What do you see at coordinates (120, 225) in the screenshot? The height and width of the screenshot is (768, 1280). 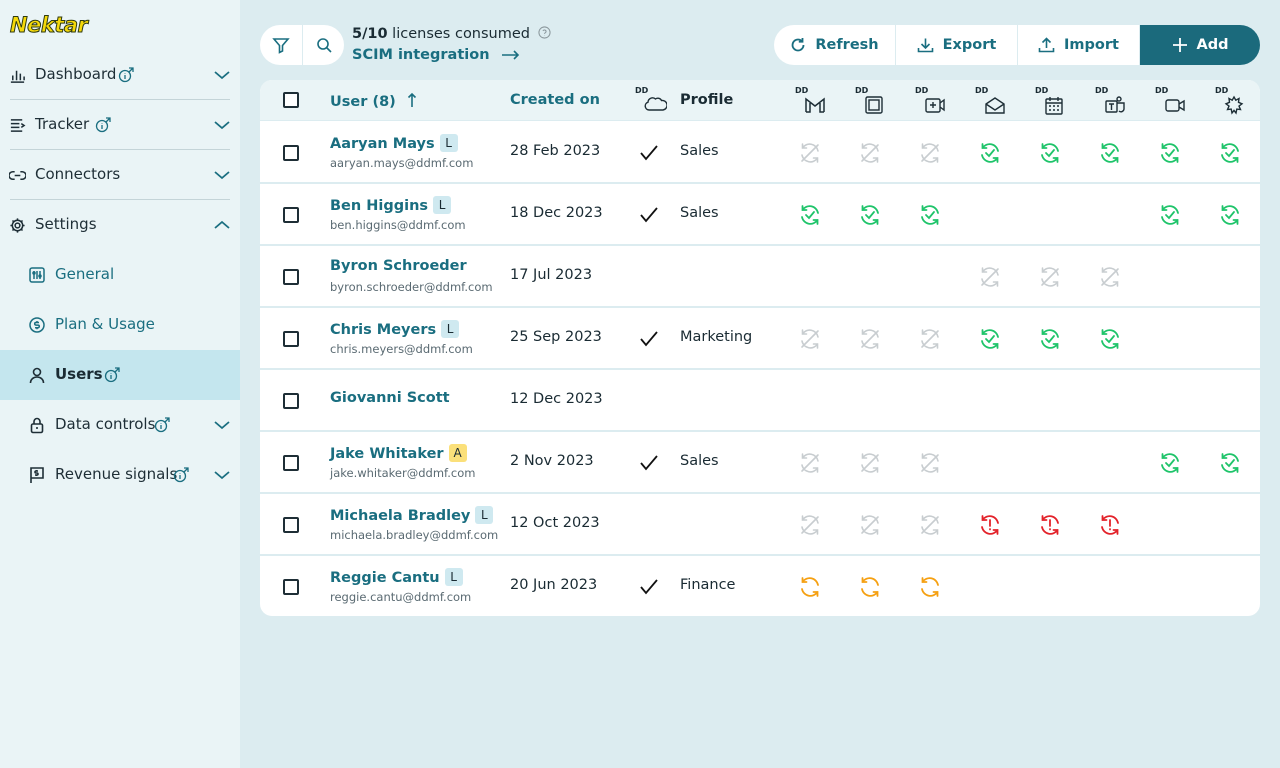 I see `sidebar-item-settings: Settings` at bounding box center [120, 225].